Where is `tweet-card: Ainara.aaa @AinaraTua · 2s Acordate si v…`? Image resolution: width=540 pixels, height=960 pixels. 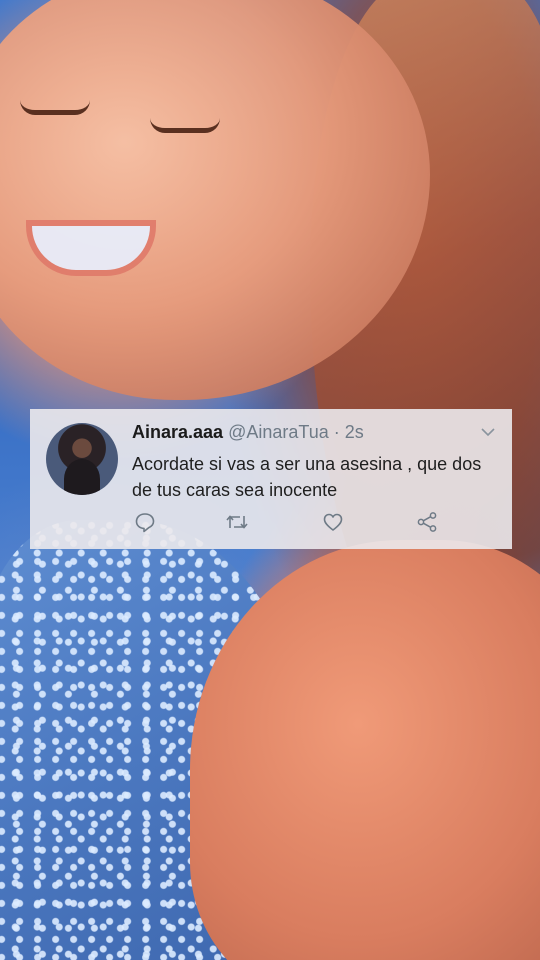
tweet-card: Ainara.aaa @AinaraTua · 2s Acordate si v… is located at coordinates (271, 479).